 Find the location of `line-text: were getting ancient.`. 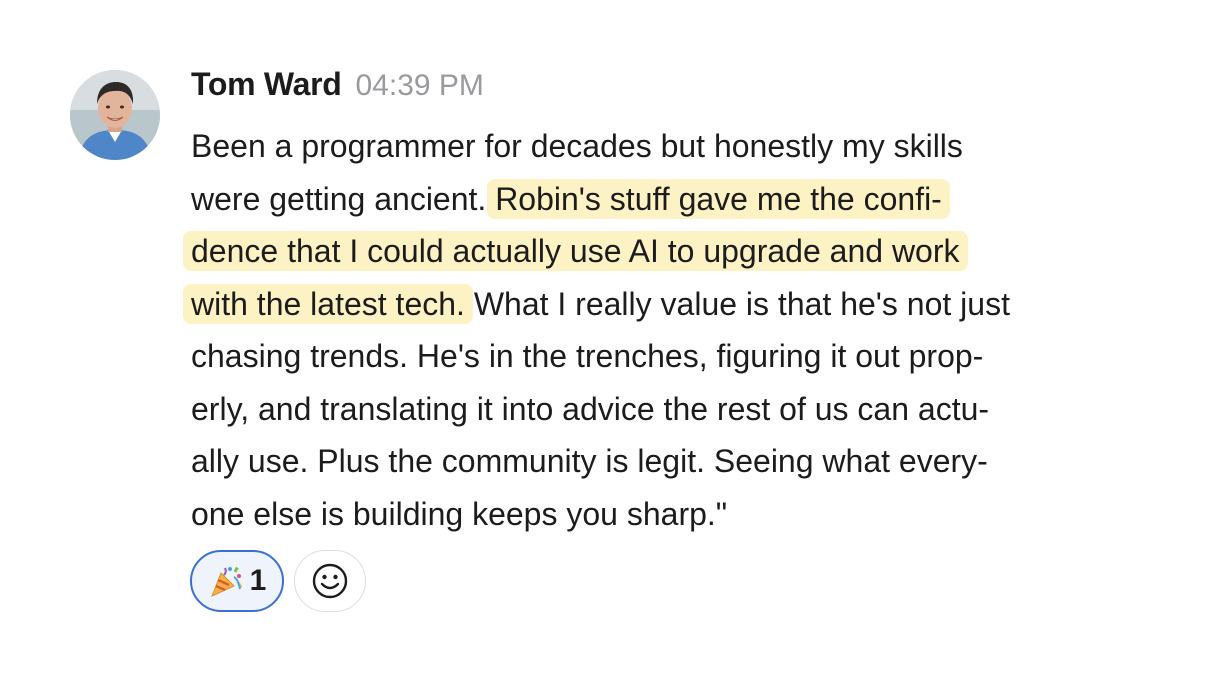

line-text: were getting ancient. is located at coordinates (343, 198).